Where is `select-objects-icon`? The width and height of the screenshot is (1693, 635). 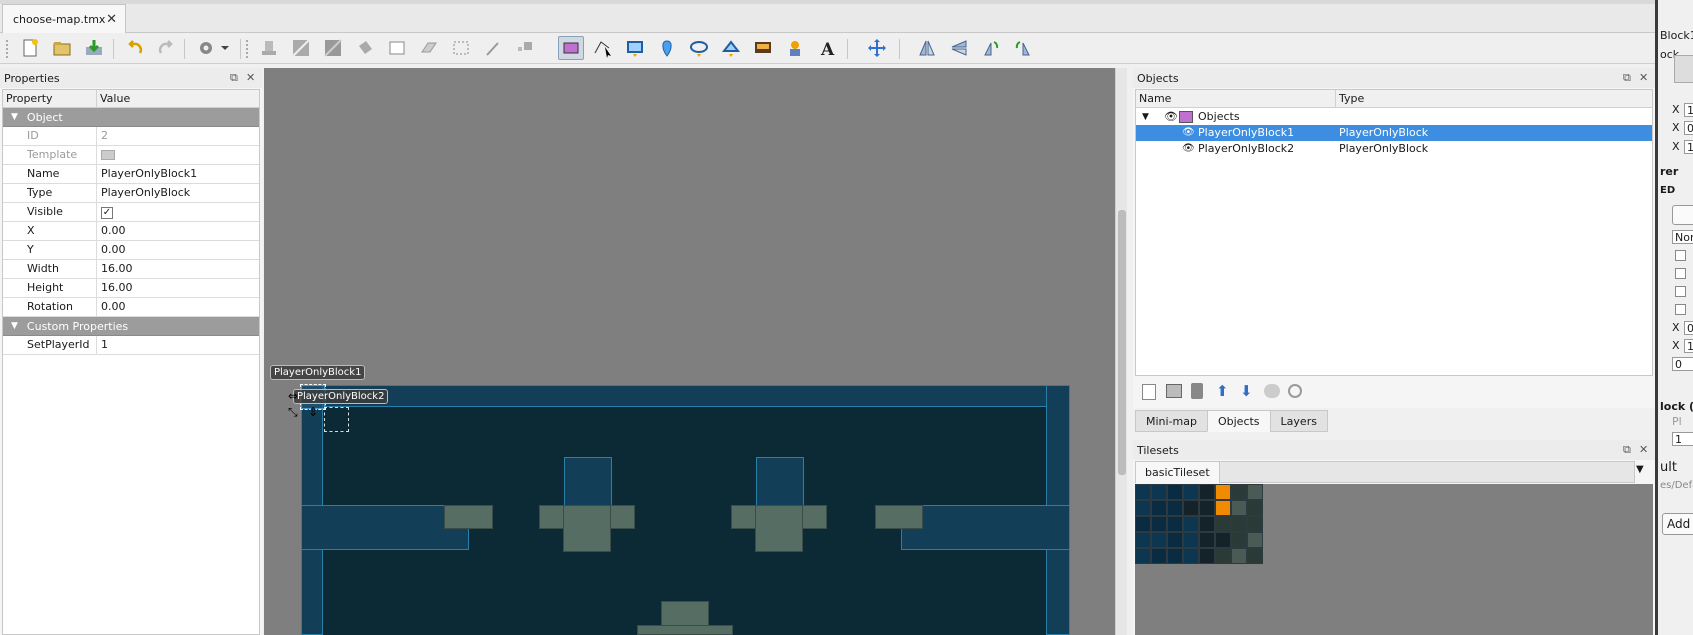
select-objects-icon is located at coordinates (571, 48).